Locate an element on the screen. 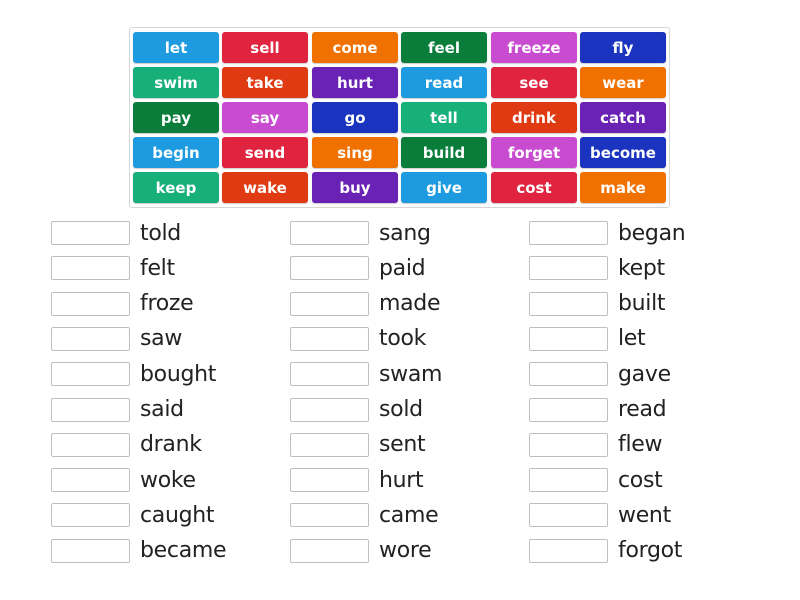  past-tense-word: made is located at coordinates (410, 304).